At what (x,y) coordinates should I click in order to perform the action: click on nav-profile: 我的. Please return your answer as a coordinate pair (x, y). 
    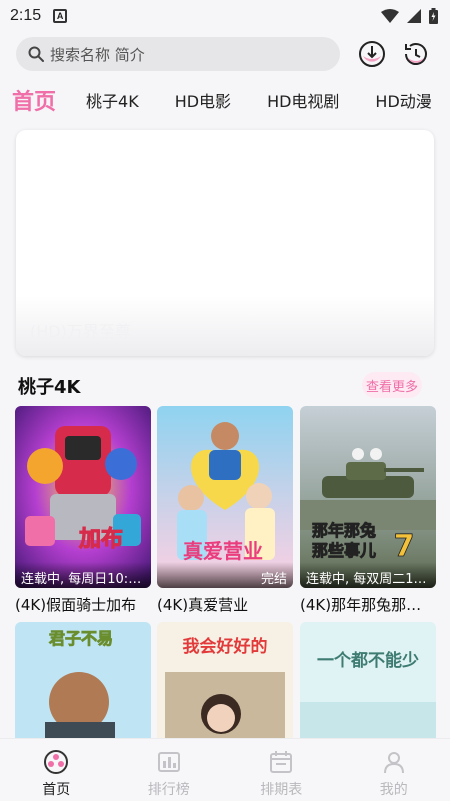
    Looking at the image, I should click on (394, 770).